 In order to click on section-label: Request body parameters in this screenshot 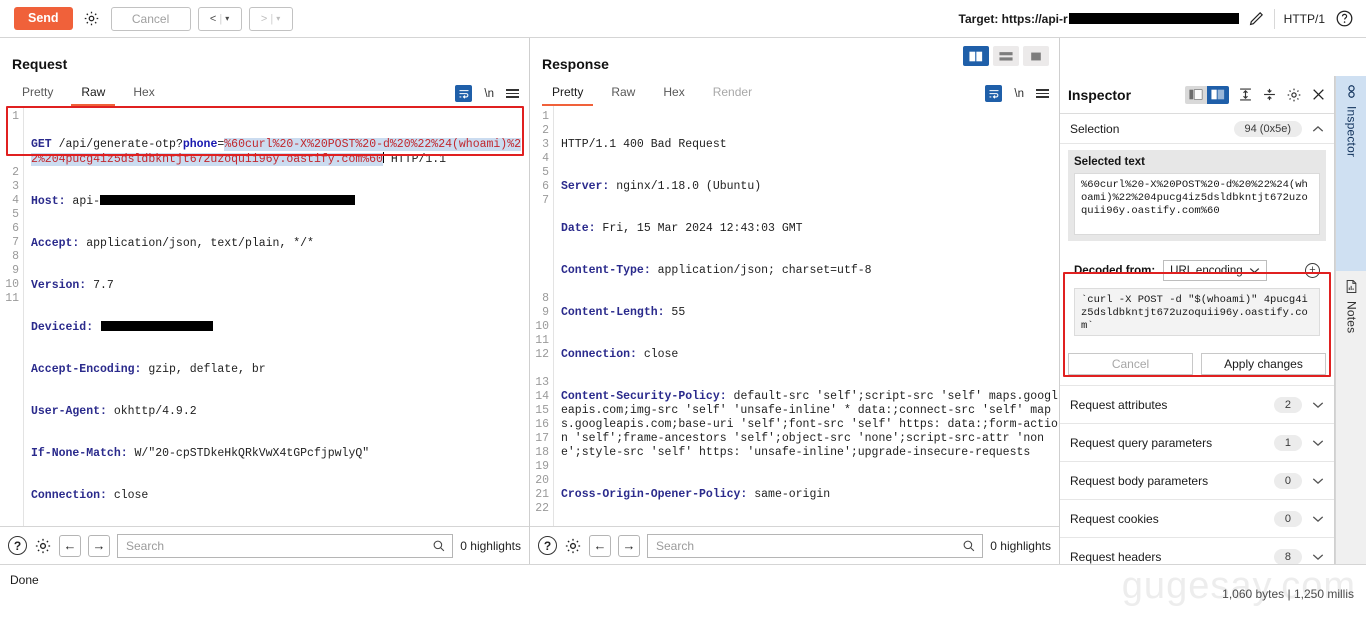, I will do `click(1139, 480)`.